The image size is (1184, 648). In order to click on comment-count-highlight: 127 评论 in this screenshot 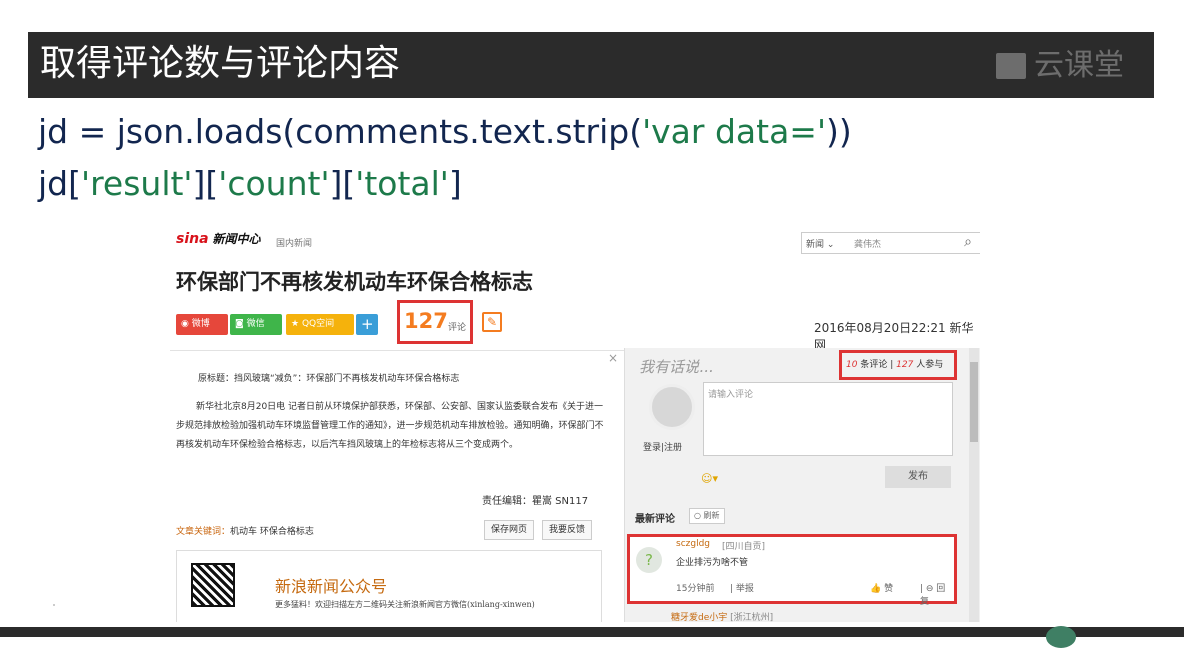, I will do `click(435, 322)`.